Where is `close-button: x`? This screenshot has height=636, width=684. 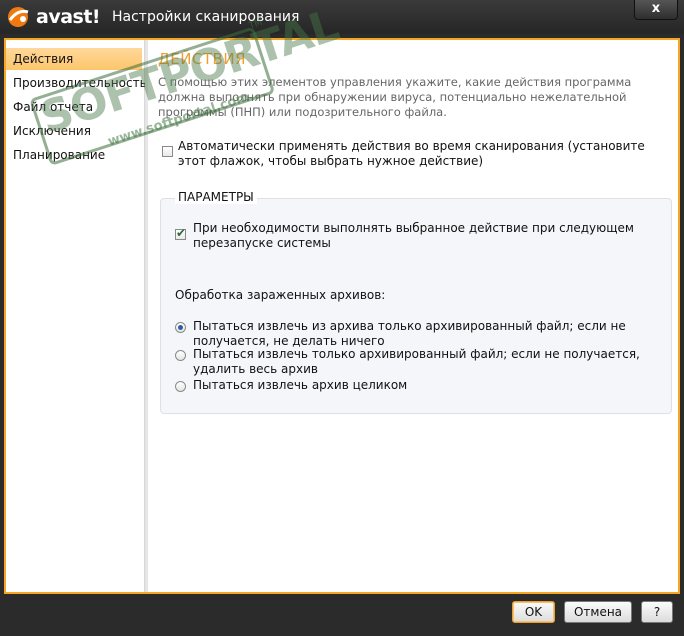 close-button: x is located at coordinates (656, 10).